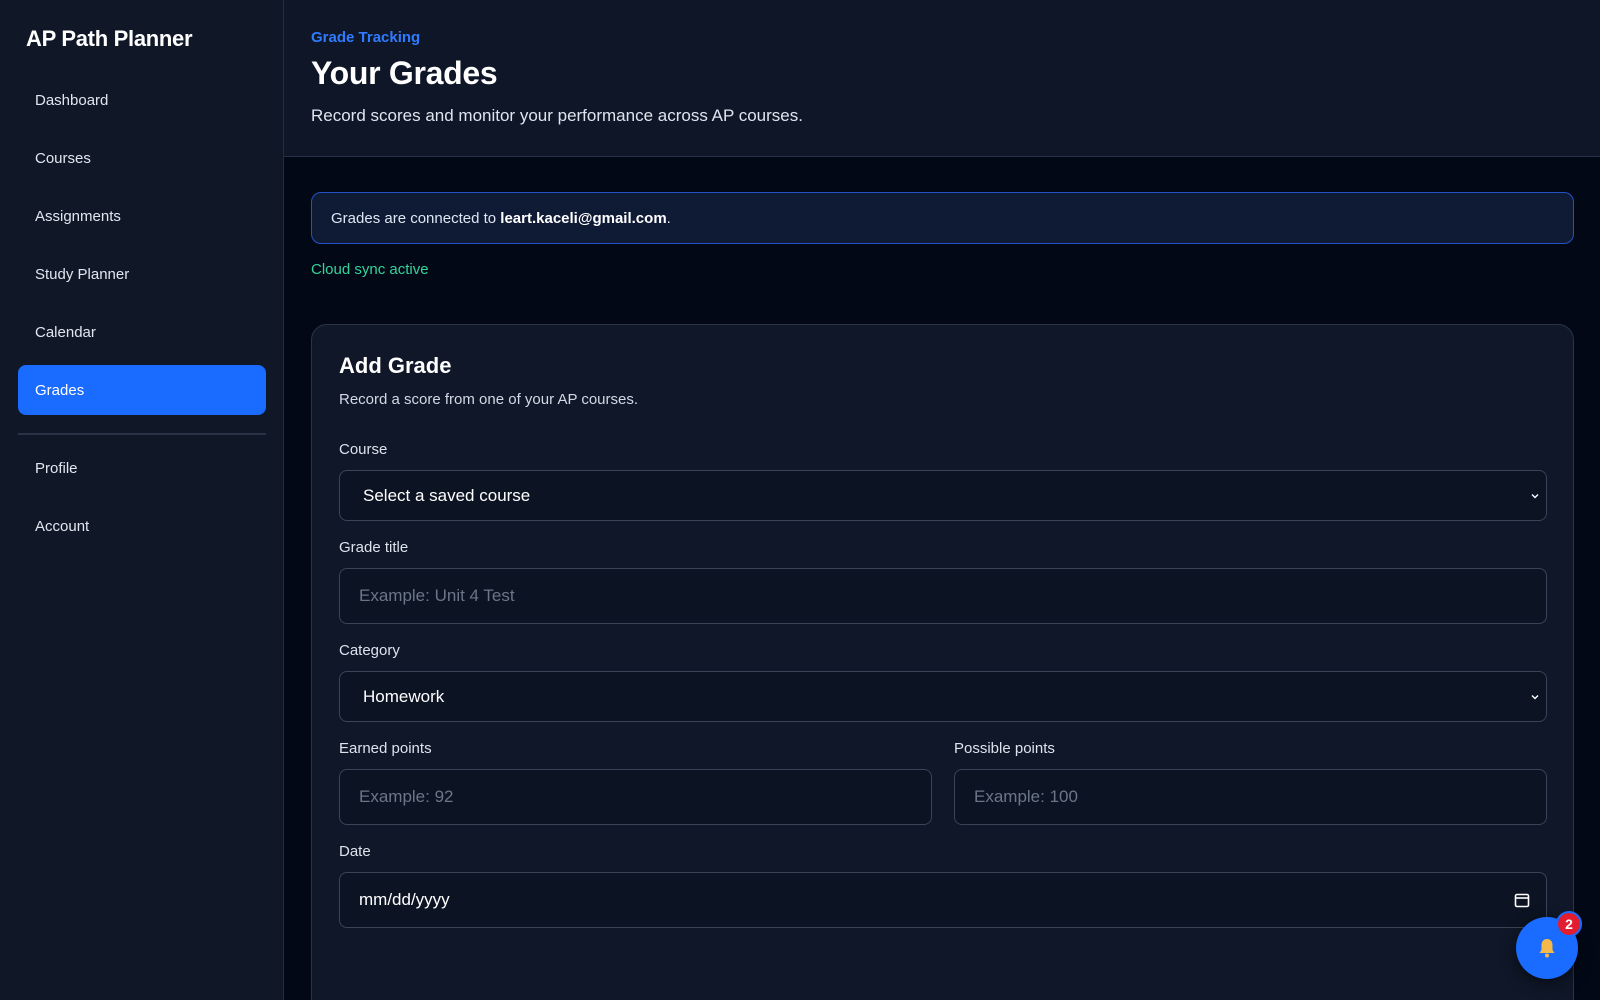 This screenshot has width=1600, height=1000. I want to click on sidebar-item-calendar: Calendar, so click(142, 332).